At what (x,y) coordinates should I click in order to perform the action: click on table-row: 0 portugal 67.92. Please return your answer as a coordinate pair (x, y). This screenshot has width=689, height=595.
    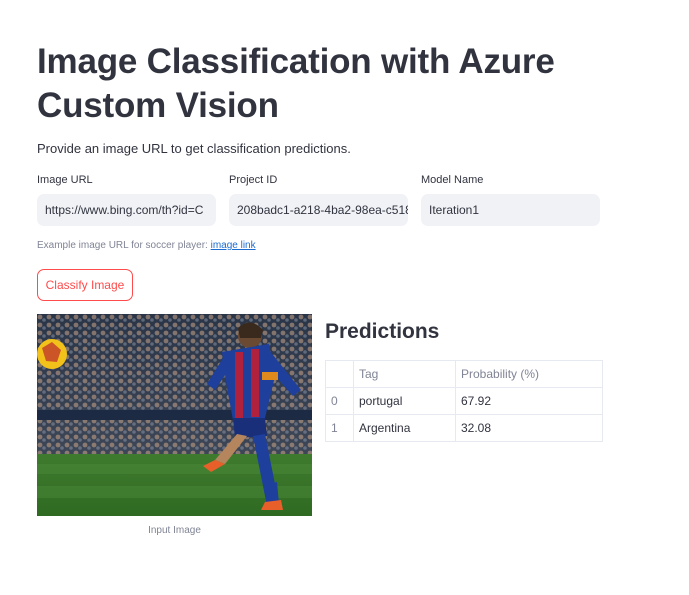
    Looking at the image, I should click on (464, 401).